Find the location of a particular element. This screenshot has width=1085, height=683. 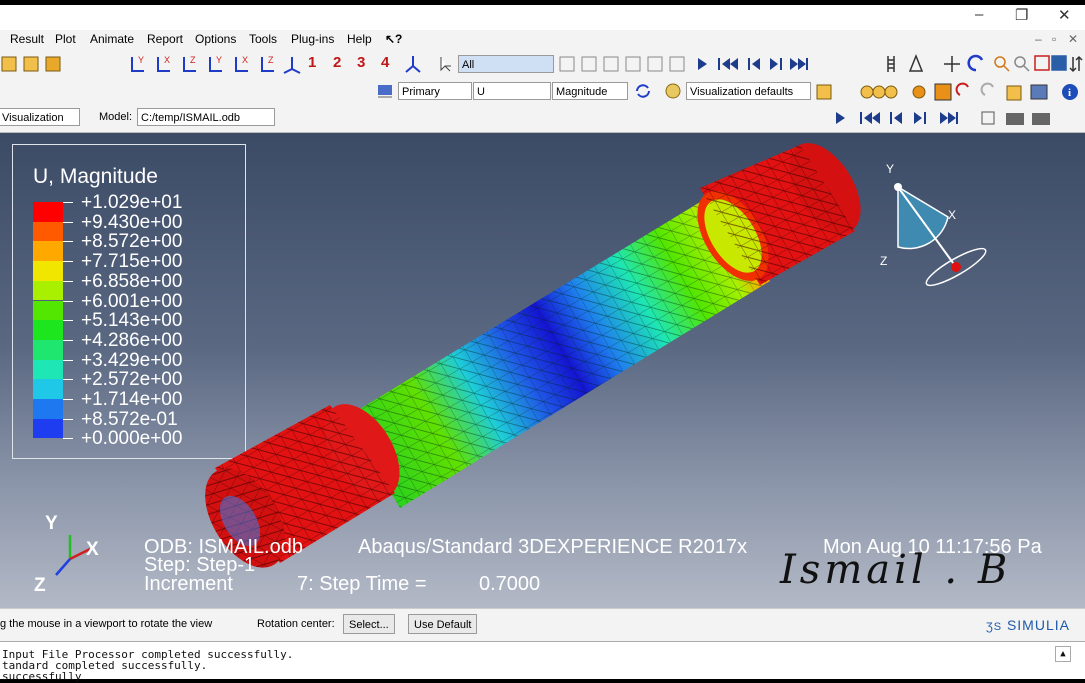

ds-logo-icon: ƷS is located at coordinates (994, 627).